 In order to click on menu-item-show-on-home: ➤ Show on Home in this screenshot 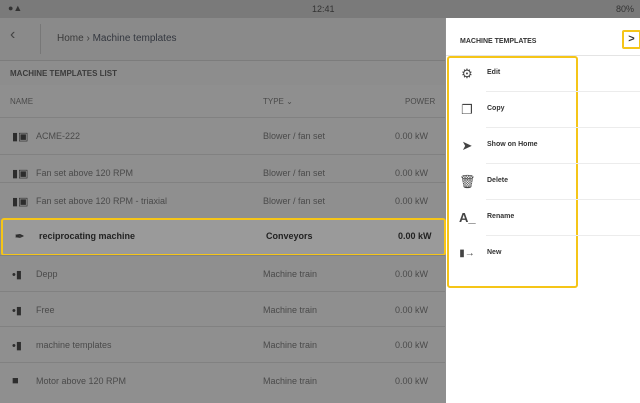, I will do `click(543, 146)`.